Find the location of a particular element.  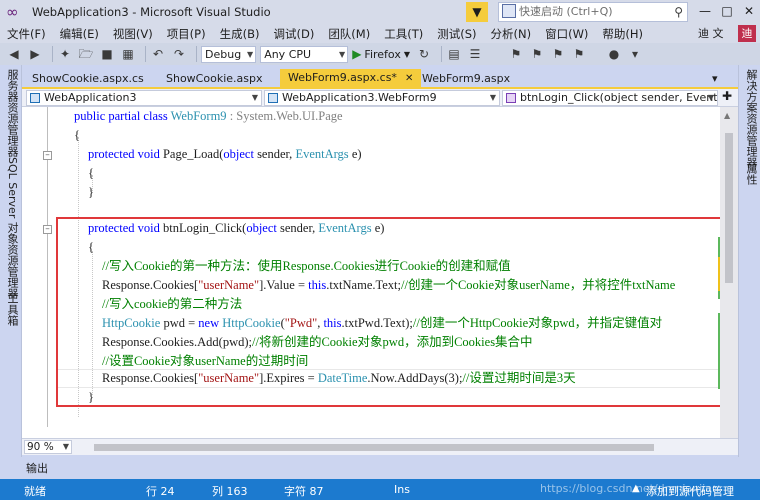

toolbar-overflow-icon: ▾ is located at coordinates (635, 54).